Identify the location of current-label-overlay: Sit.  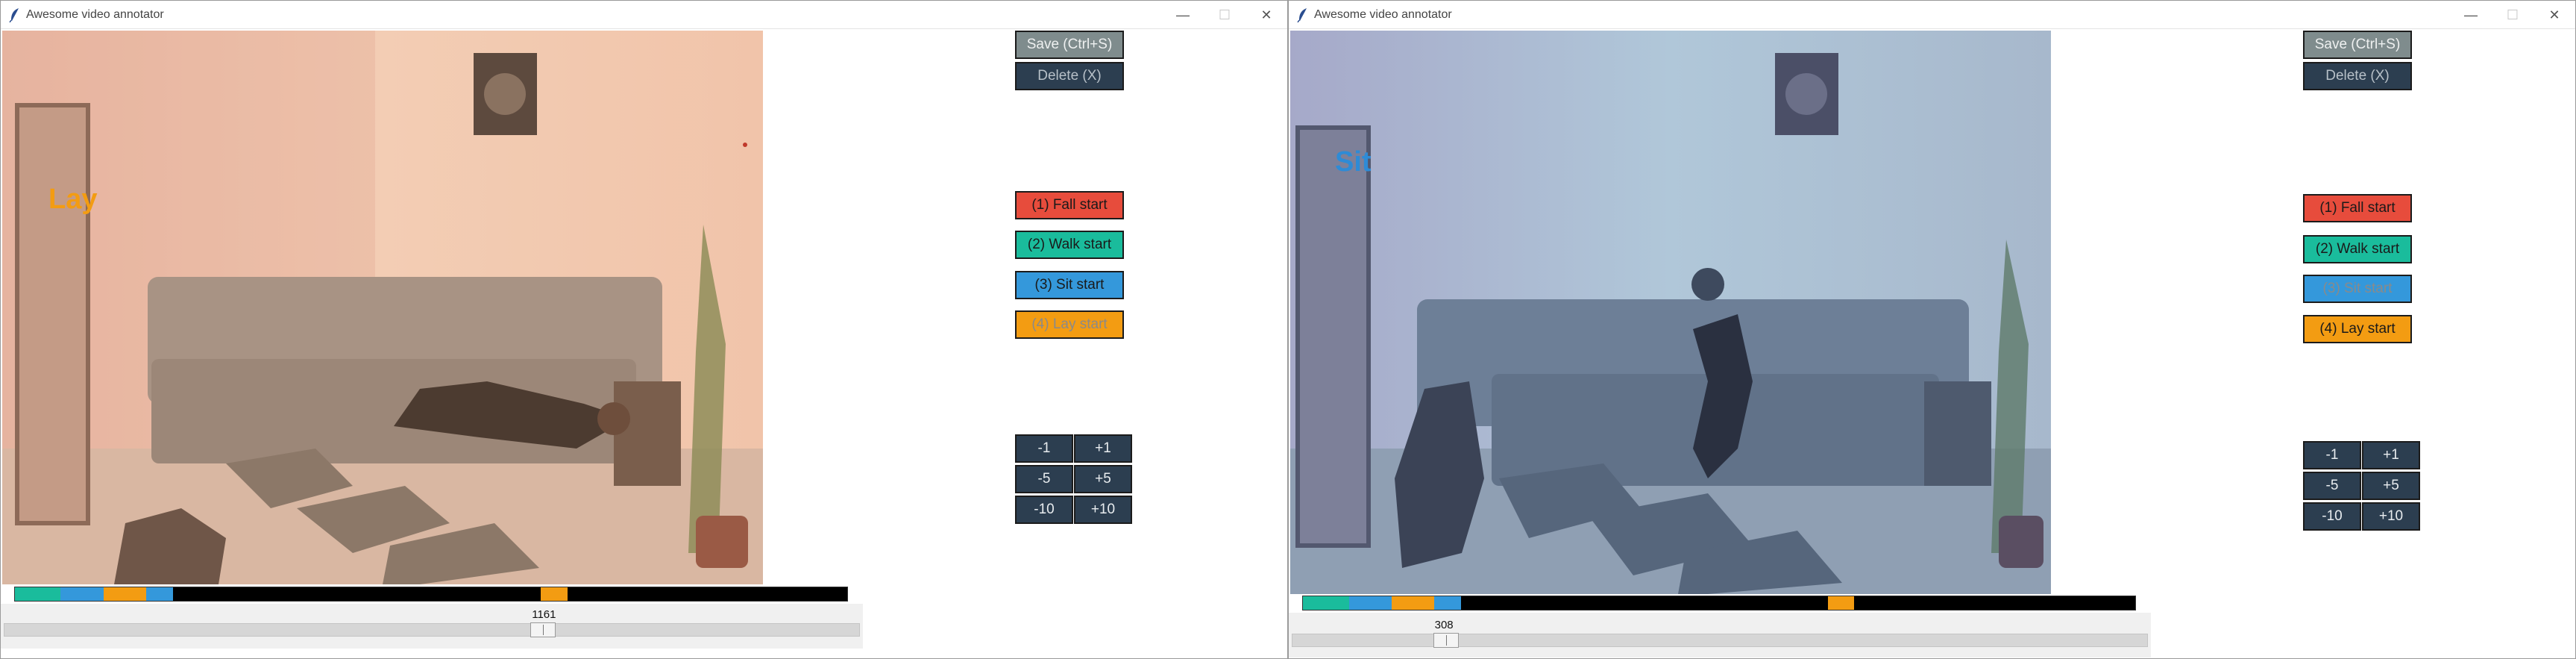
(1354, 162).